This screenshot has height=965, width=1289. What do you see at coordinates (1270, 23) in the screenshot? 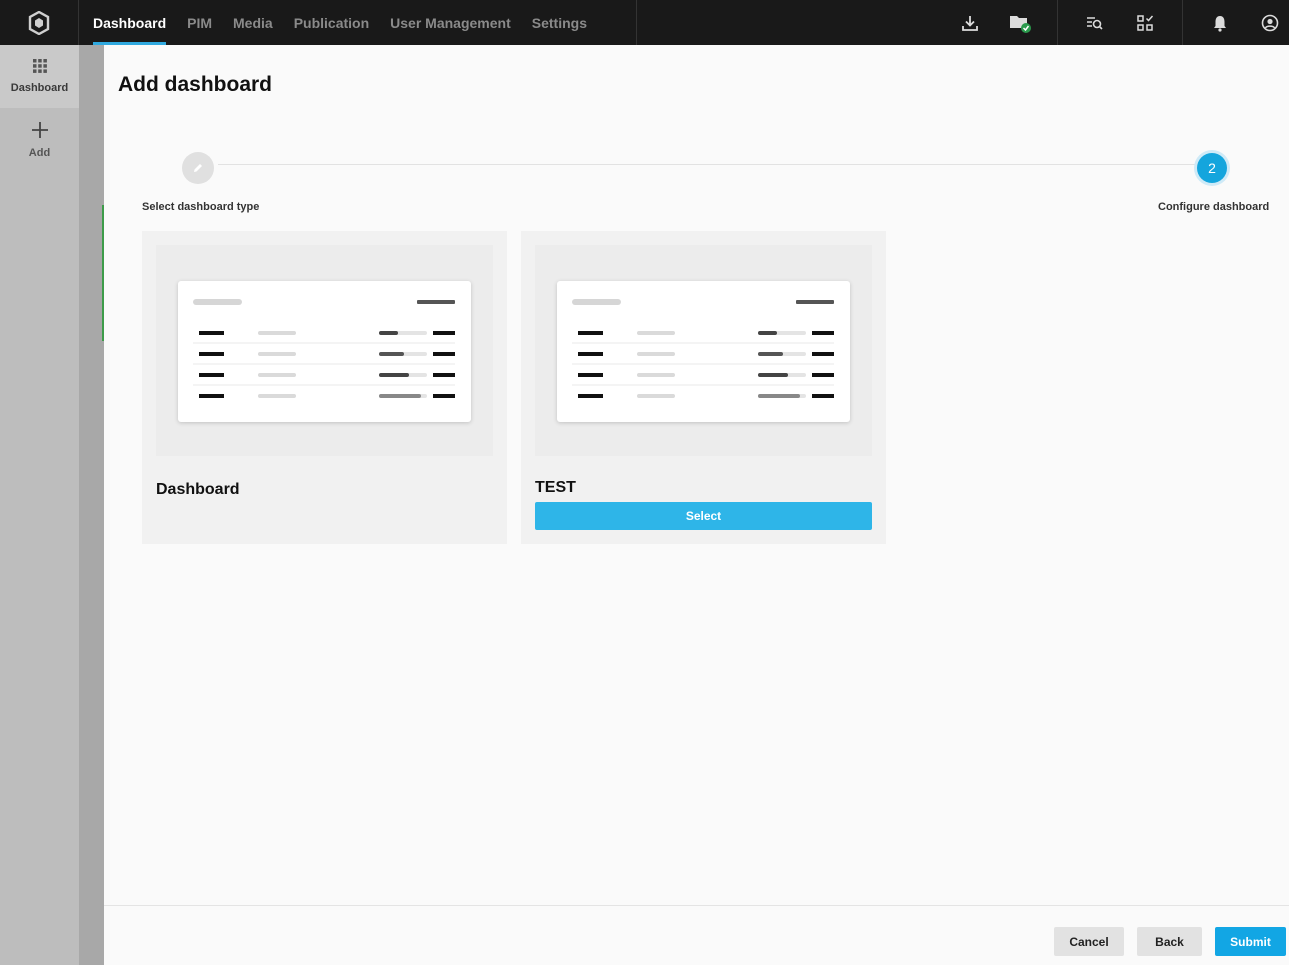
I see `user-circle-icon` at bounding box center [1270, 23].